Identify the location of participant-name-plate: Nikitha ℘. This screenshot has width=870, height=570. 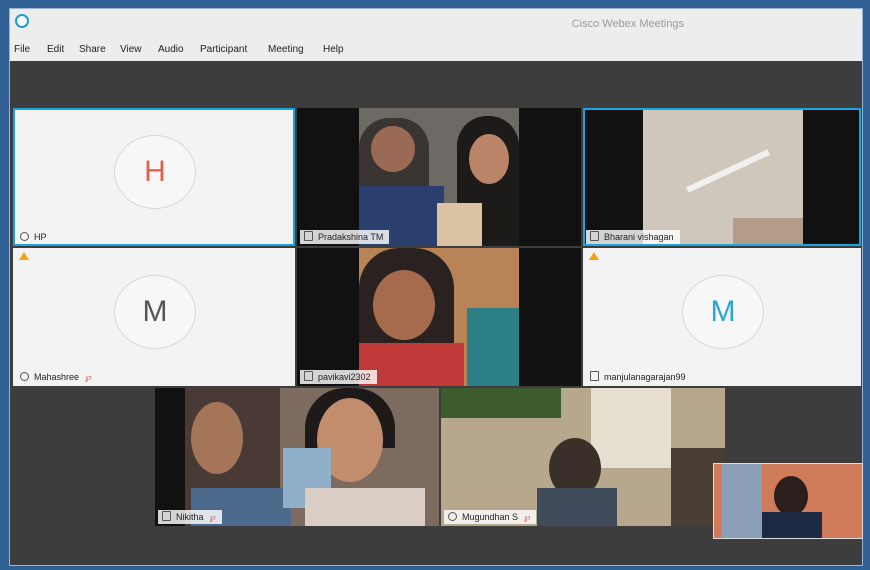
(190, 517).